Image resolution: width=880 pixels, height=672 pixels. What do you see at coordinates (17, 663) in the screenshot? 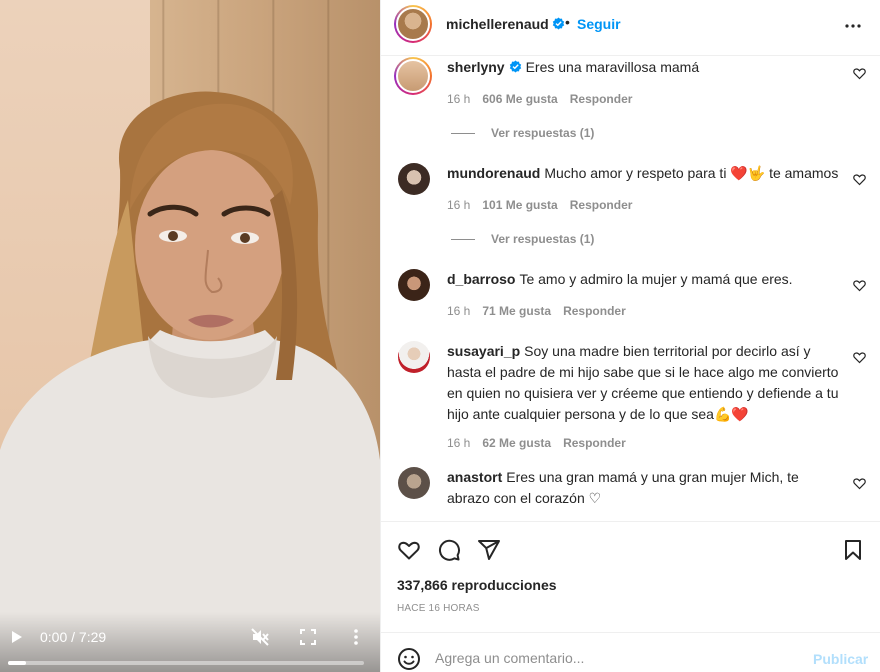
I see `video-progress-fill` at bounding box center [17, 663].